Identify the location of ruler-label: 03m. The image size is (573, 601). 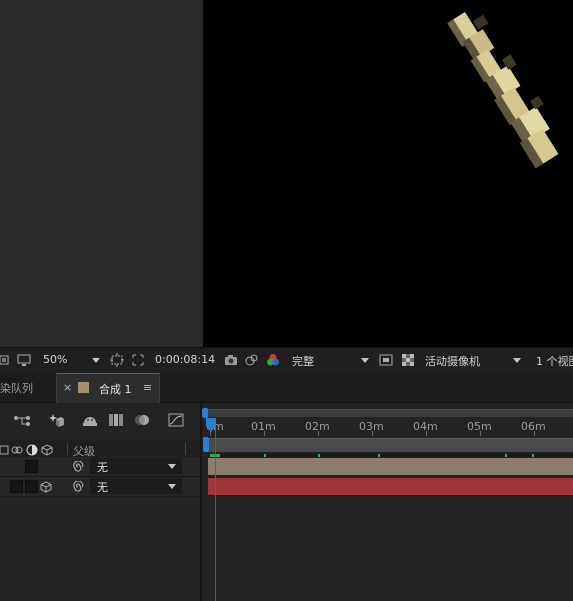
(371, 426).